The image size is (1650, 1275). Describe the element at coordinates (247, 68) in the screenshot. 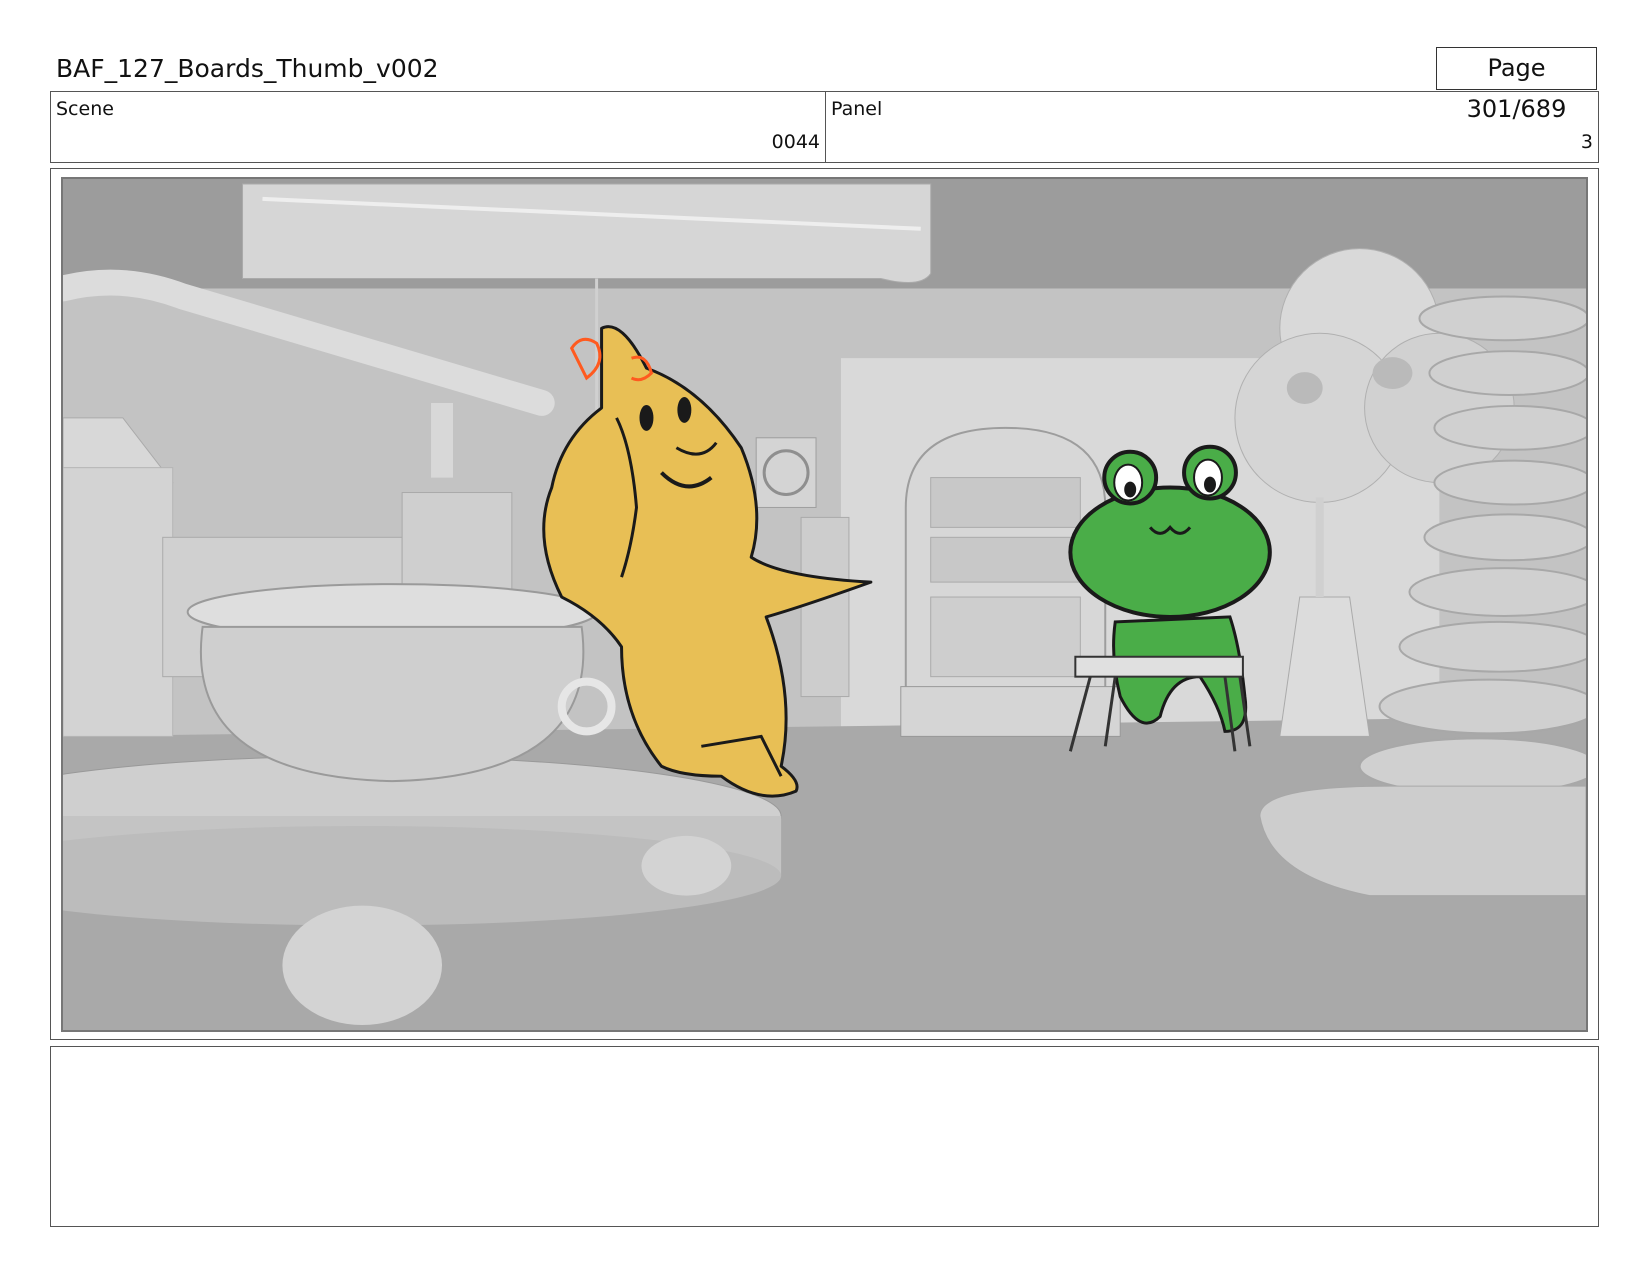

I see `document-title: BAF_127_Boards_Thumb_v002` at that location.